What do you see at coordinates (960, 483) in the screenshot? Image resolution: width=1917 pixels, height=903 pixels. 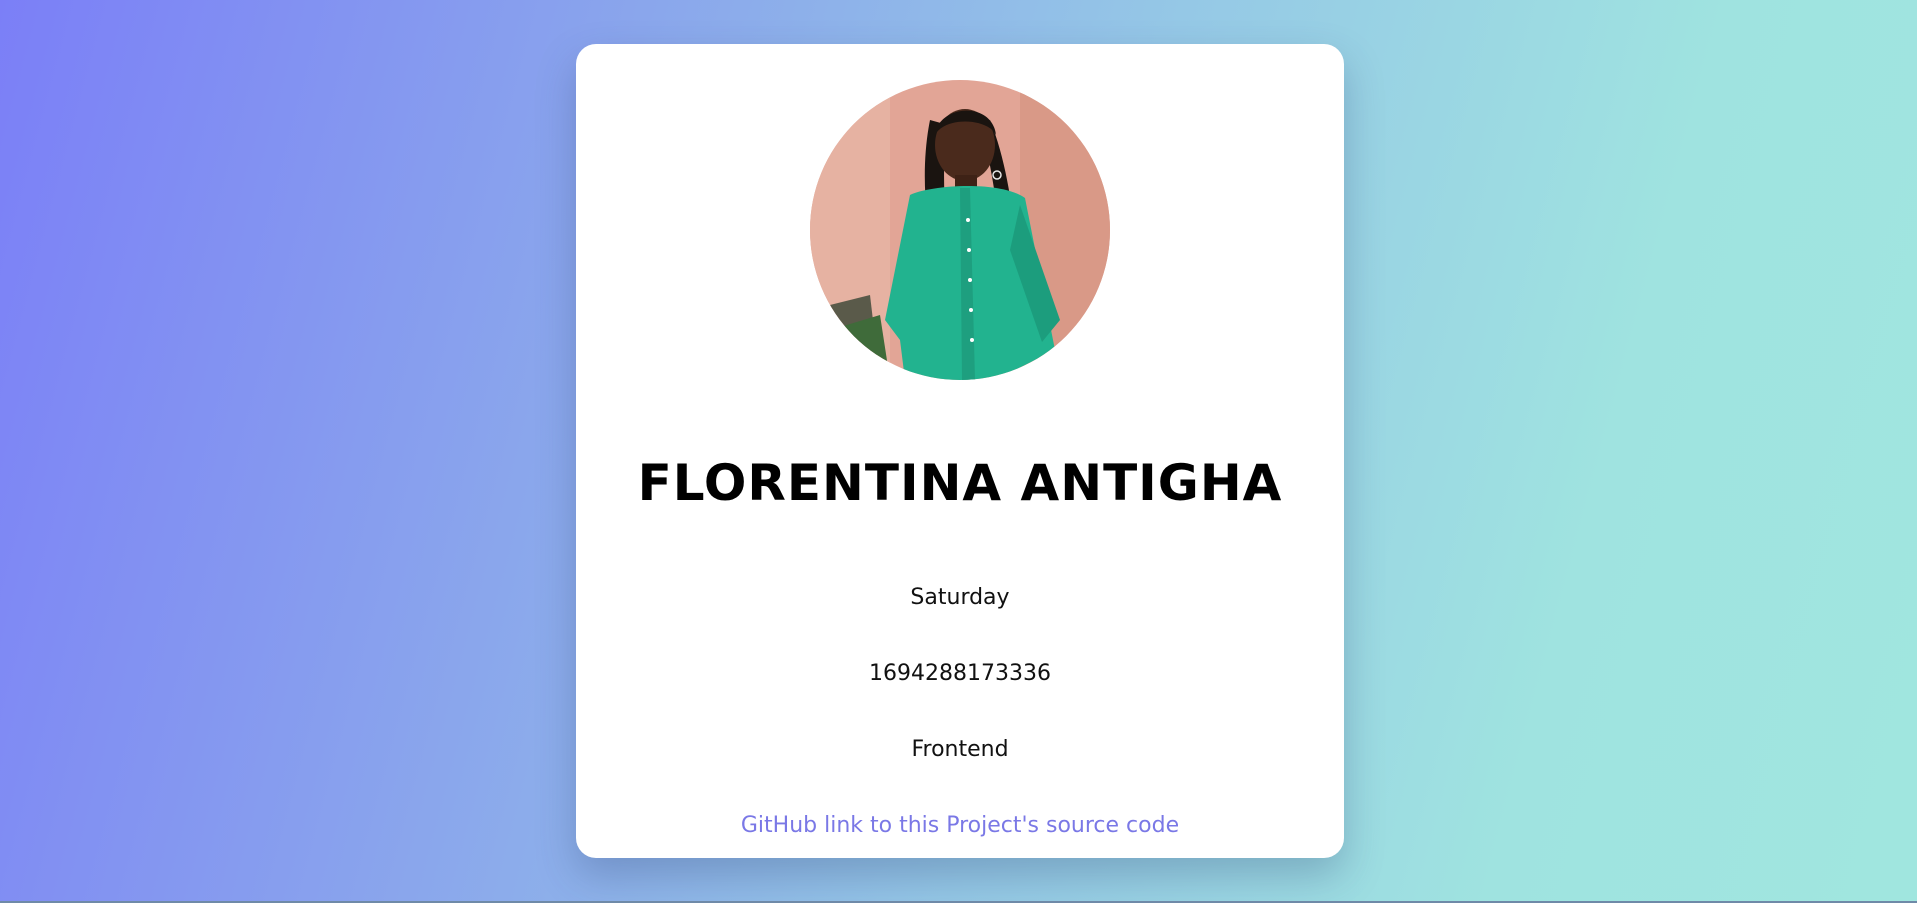 I see `profile-name: FLORENTINA ANTIGHA` at bounding box center [960, 483].